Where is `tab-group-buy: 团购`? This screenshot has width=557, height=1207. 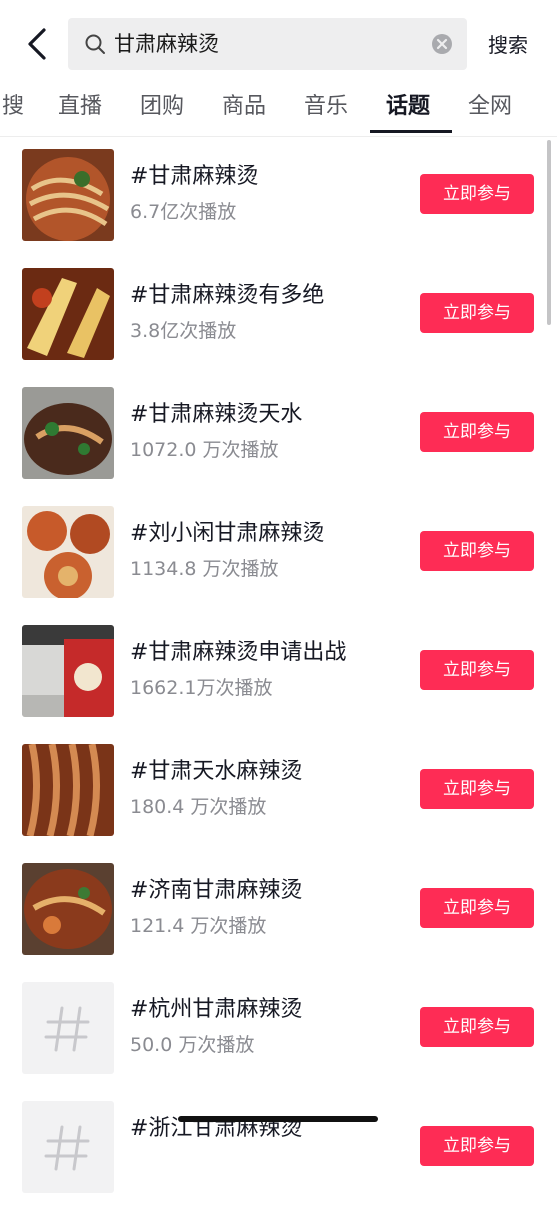
tab-group-buy: 团购 is located at coordinates (162, 107).